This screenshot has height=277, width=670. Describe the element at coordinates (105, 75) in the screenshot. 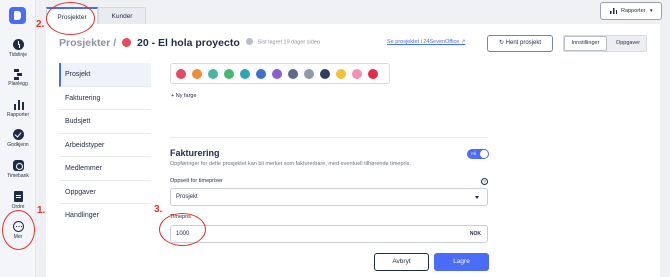

I see `settings-nav-prosjekt: Prosjekt` at that location.